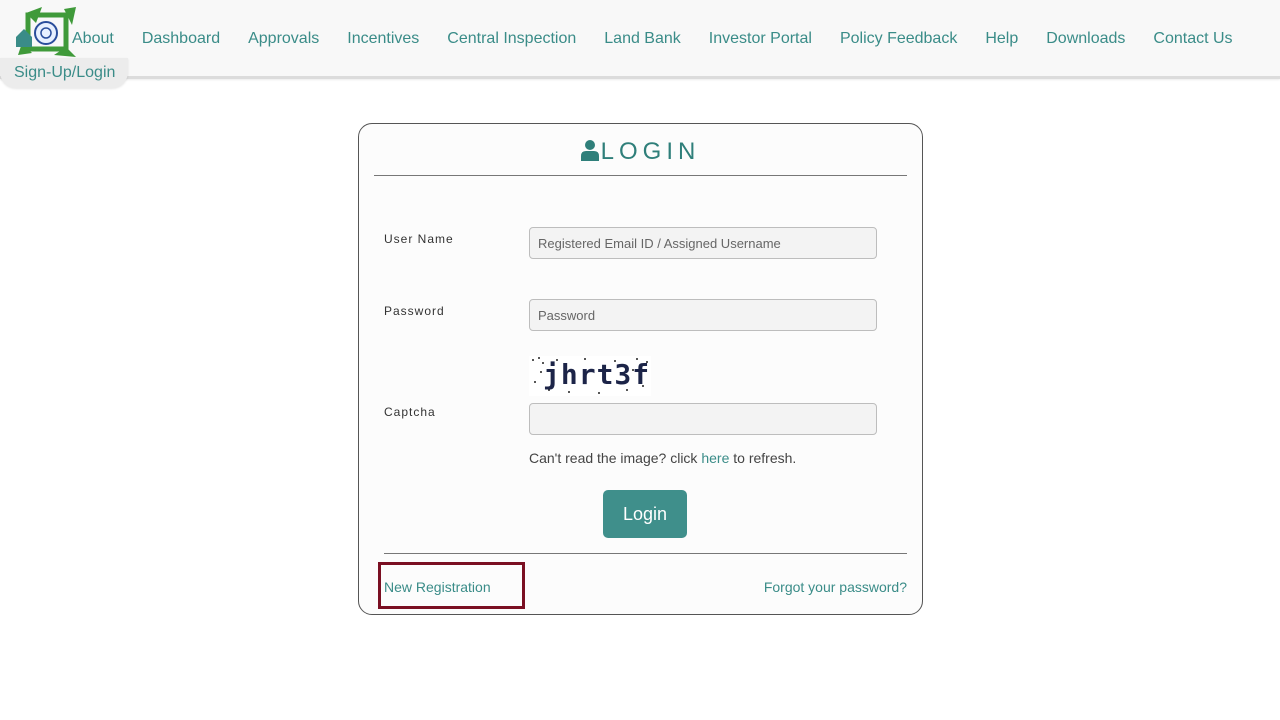  Describe the element at coordinates (613, 458) in the screenshot. I see `refresh-prefix: Can't read the image? click` at that location.